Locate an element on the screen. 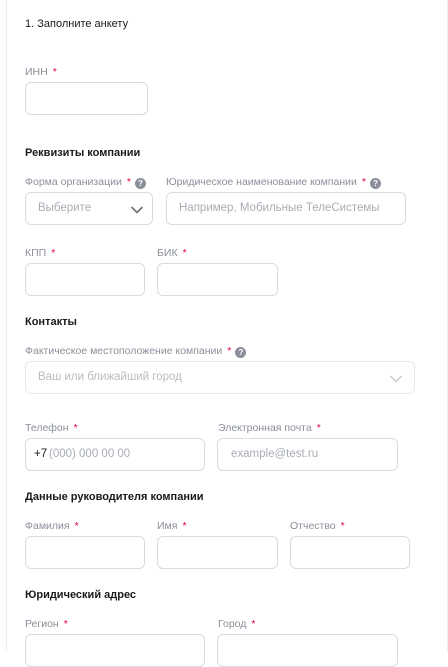  bik-label: БИК * is located at coordinates (172, 253).